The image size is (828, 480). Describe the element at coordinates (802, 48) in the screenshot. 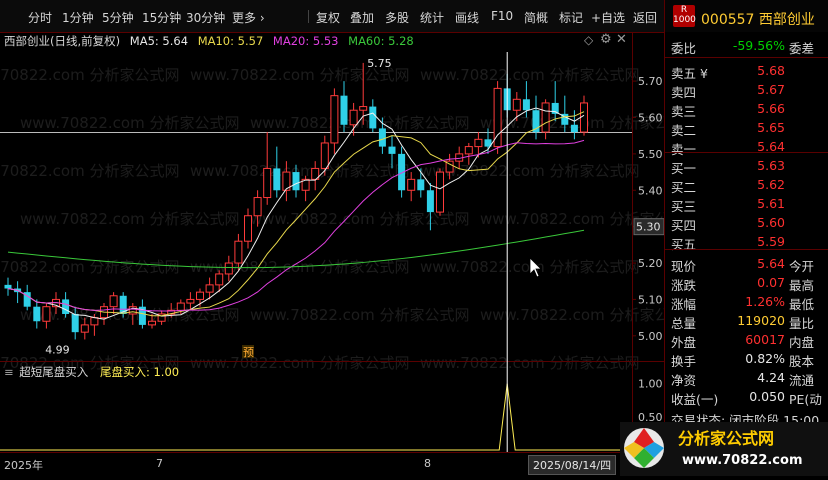

I see `weicha-label: 委差` at that location.